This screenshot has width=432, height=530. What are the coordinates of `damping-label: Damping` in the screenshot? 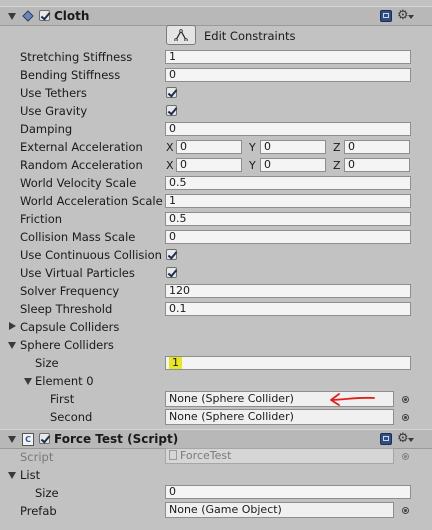 It's located at (46, 129).